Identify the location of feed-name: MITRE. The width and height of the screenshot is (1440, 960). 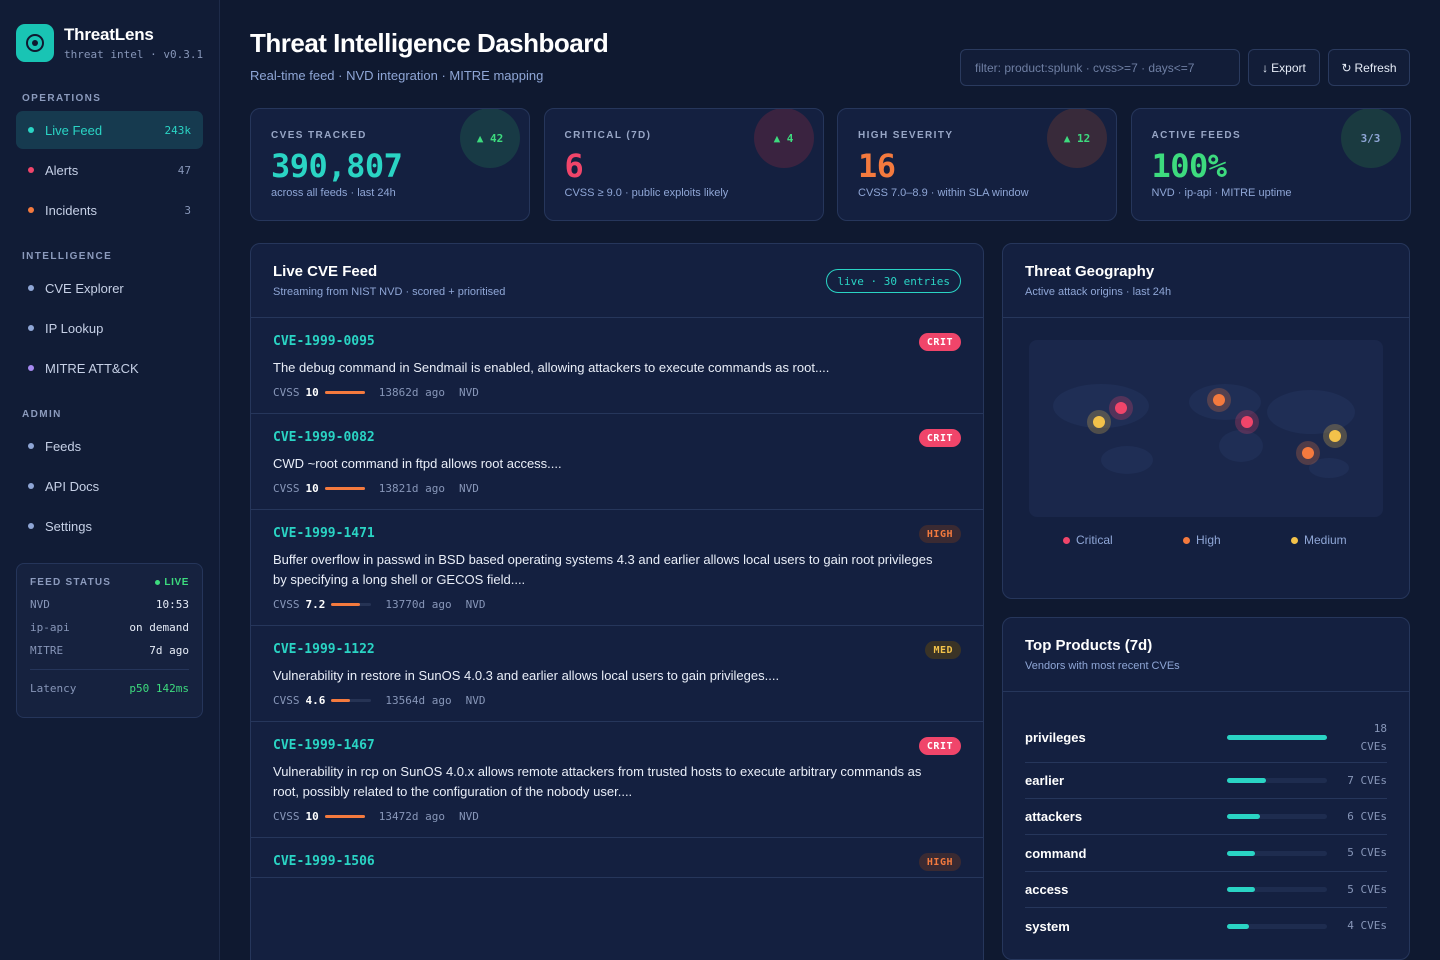
(47, 650).